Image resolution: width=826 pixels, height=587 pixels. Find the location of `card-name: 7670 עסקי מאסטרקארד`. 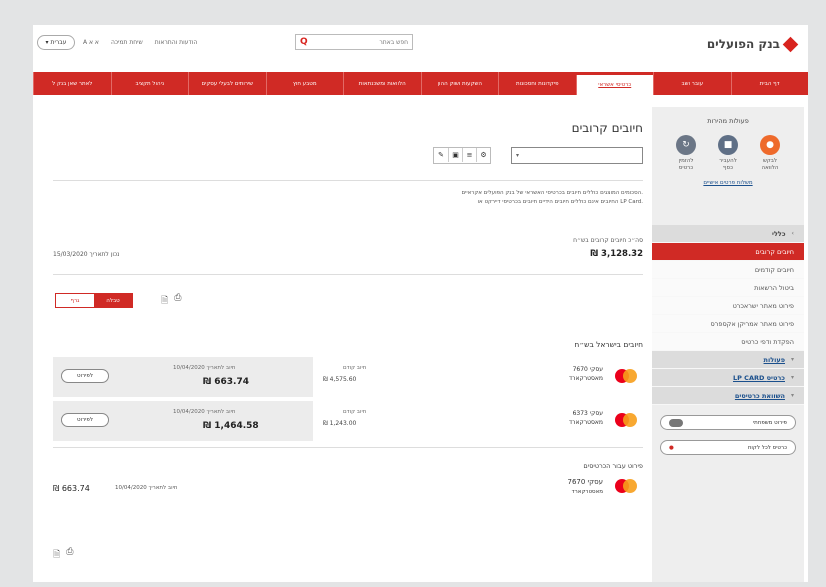

card-name: 7670 עסקי מאסטרקארד is located at coordinates (586, 374).